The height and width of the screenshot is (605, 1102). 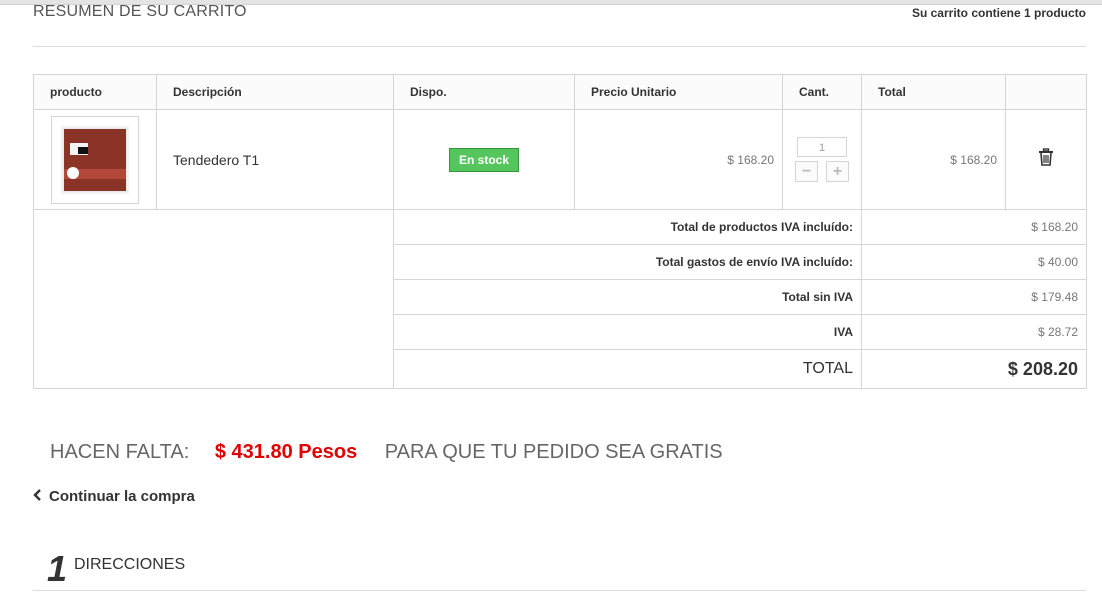 What do you see at coordinates (933, 159) in the screenshot?
I see `line-total: $ 168.20` at bounding box center [933, 159].